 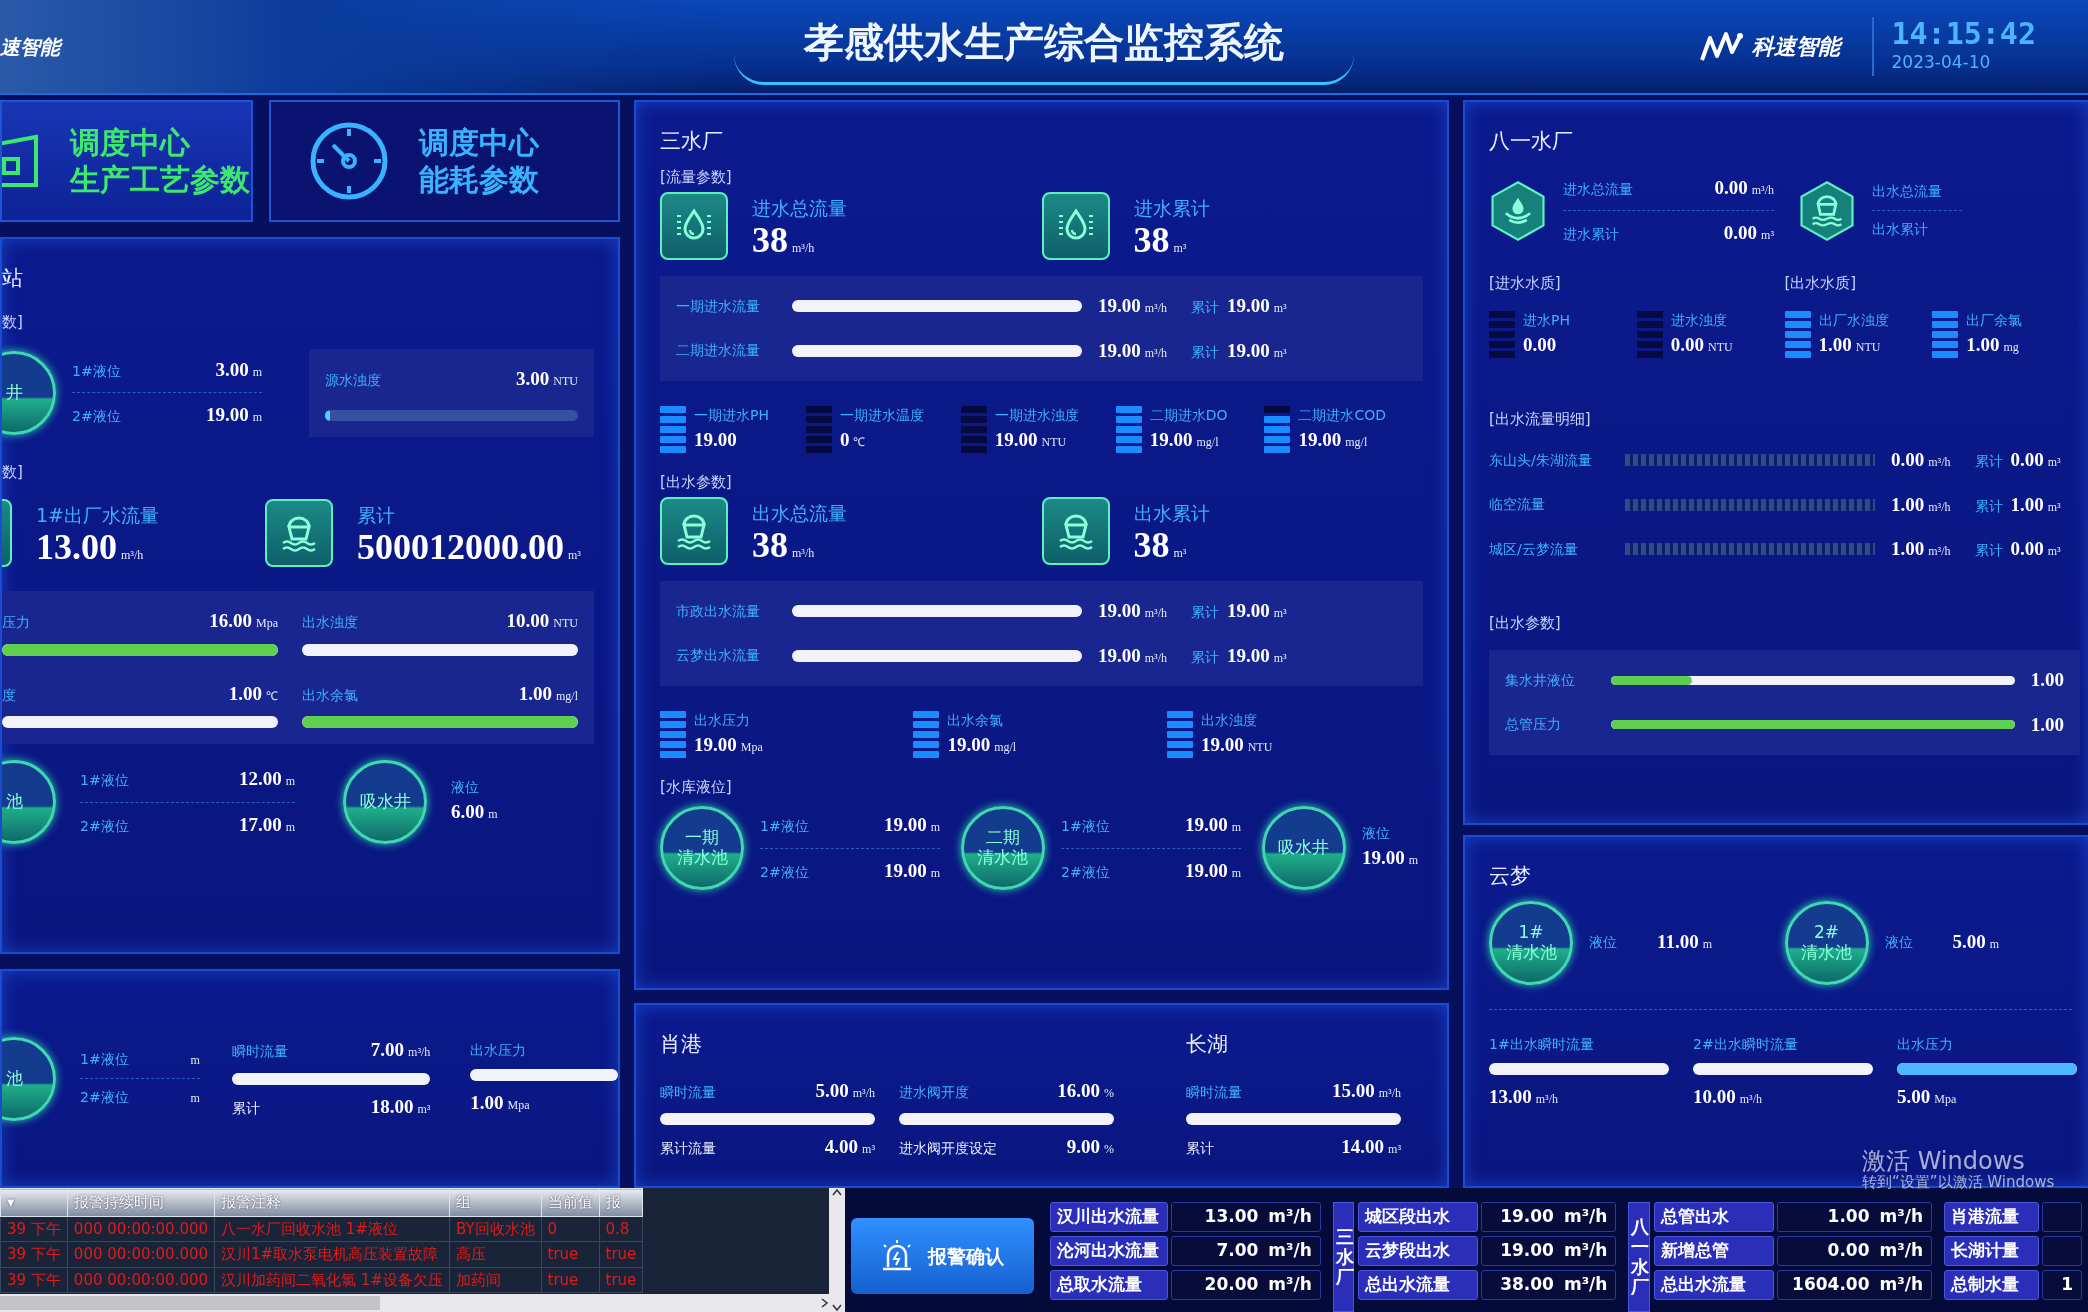 What do you see at coordinates (1363, 1147) in the screenshot?
I see `value-text: 14.00` at bounding box center [1363, 1147].